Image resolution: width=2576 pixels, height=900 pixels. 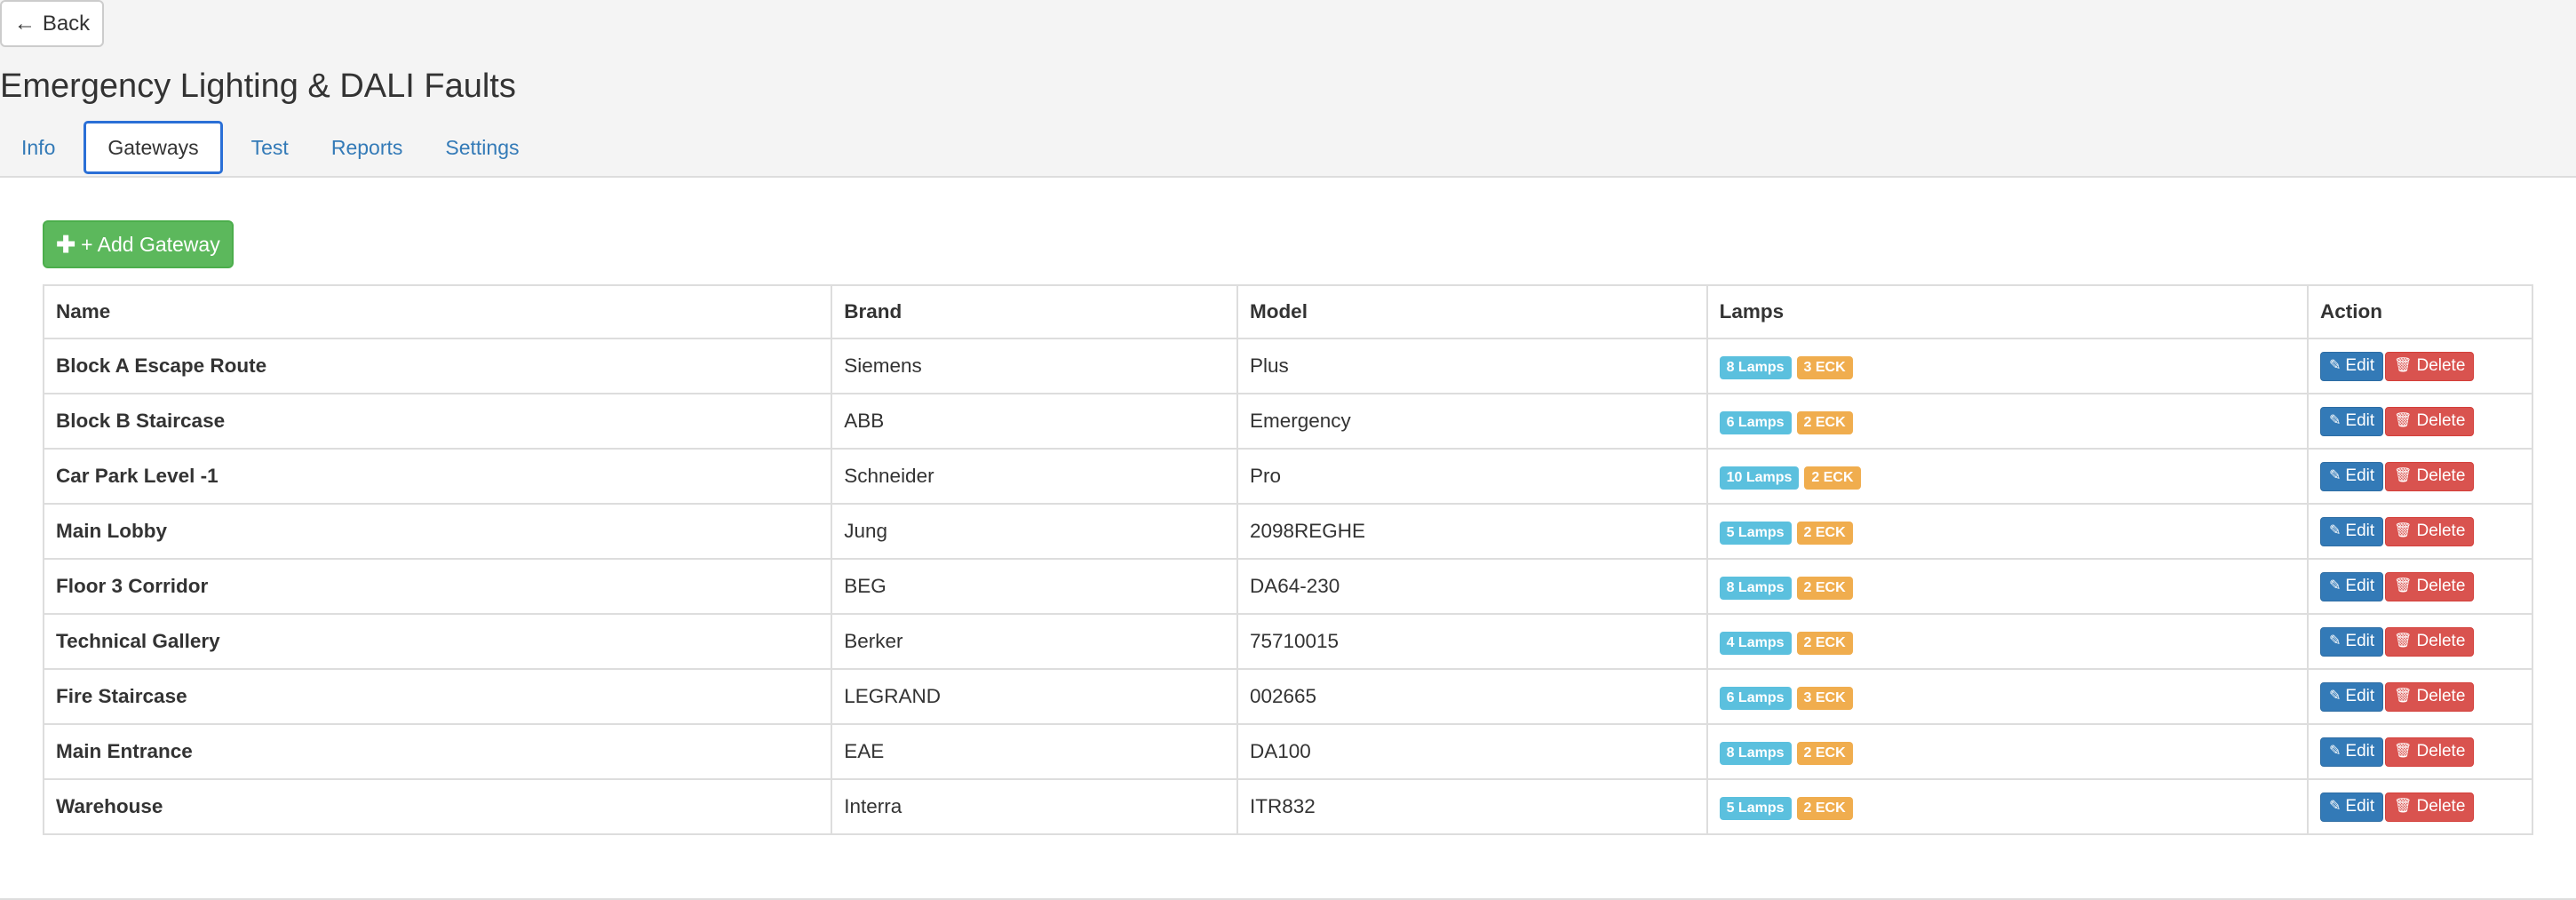 What do you see at coordinates (2007, 806) in the screenshot?
I see `gateway-lamps-cell: 5 Lamps 2 ECK` at bounding box center [2007, 806].